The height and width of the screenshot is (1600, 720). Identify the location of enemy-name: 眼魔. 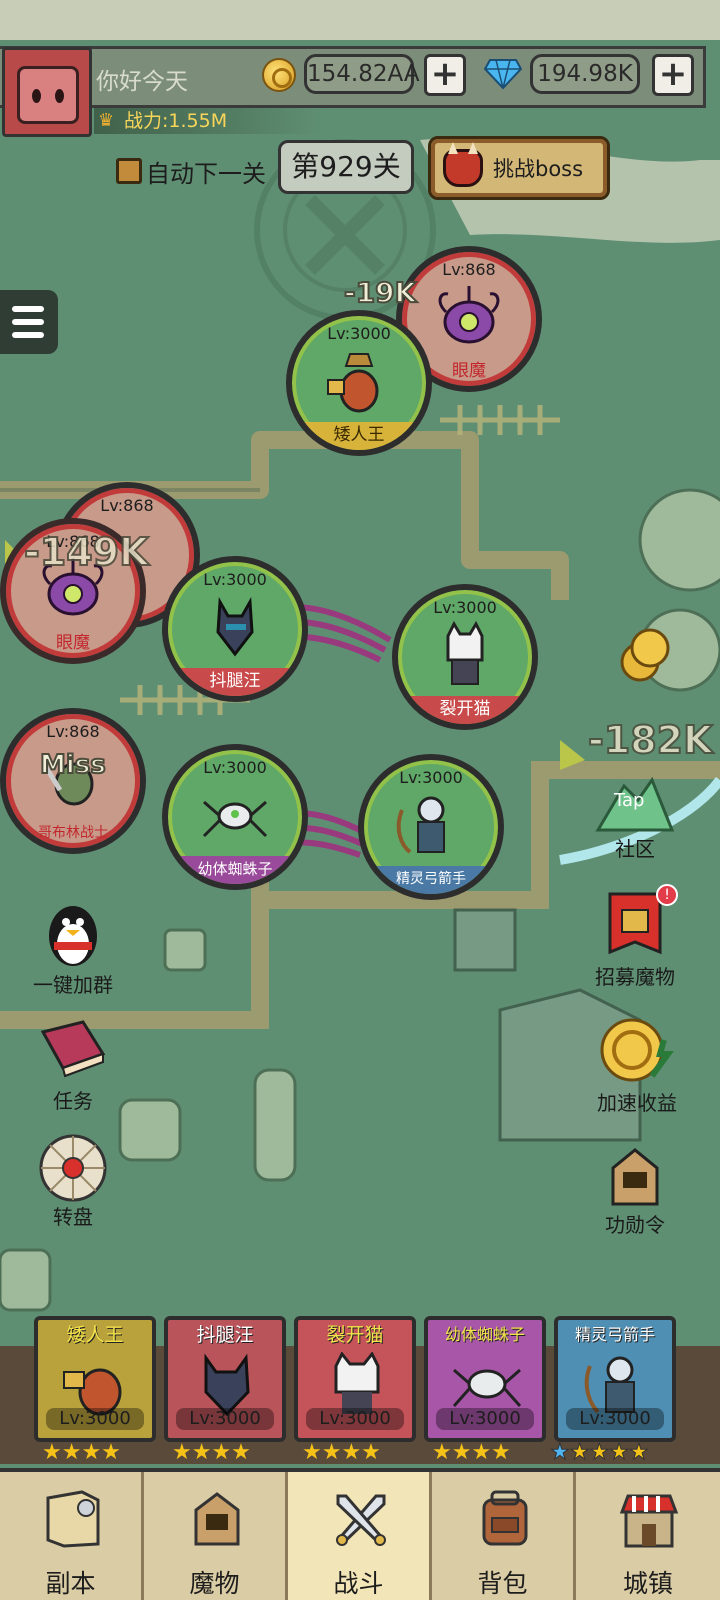
(73, 643).